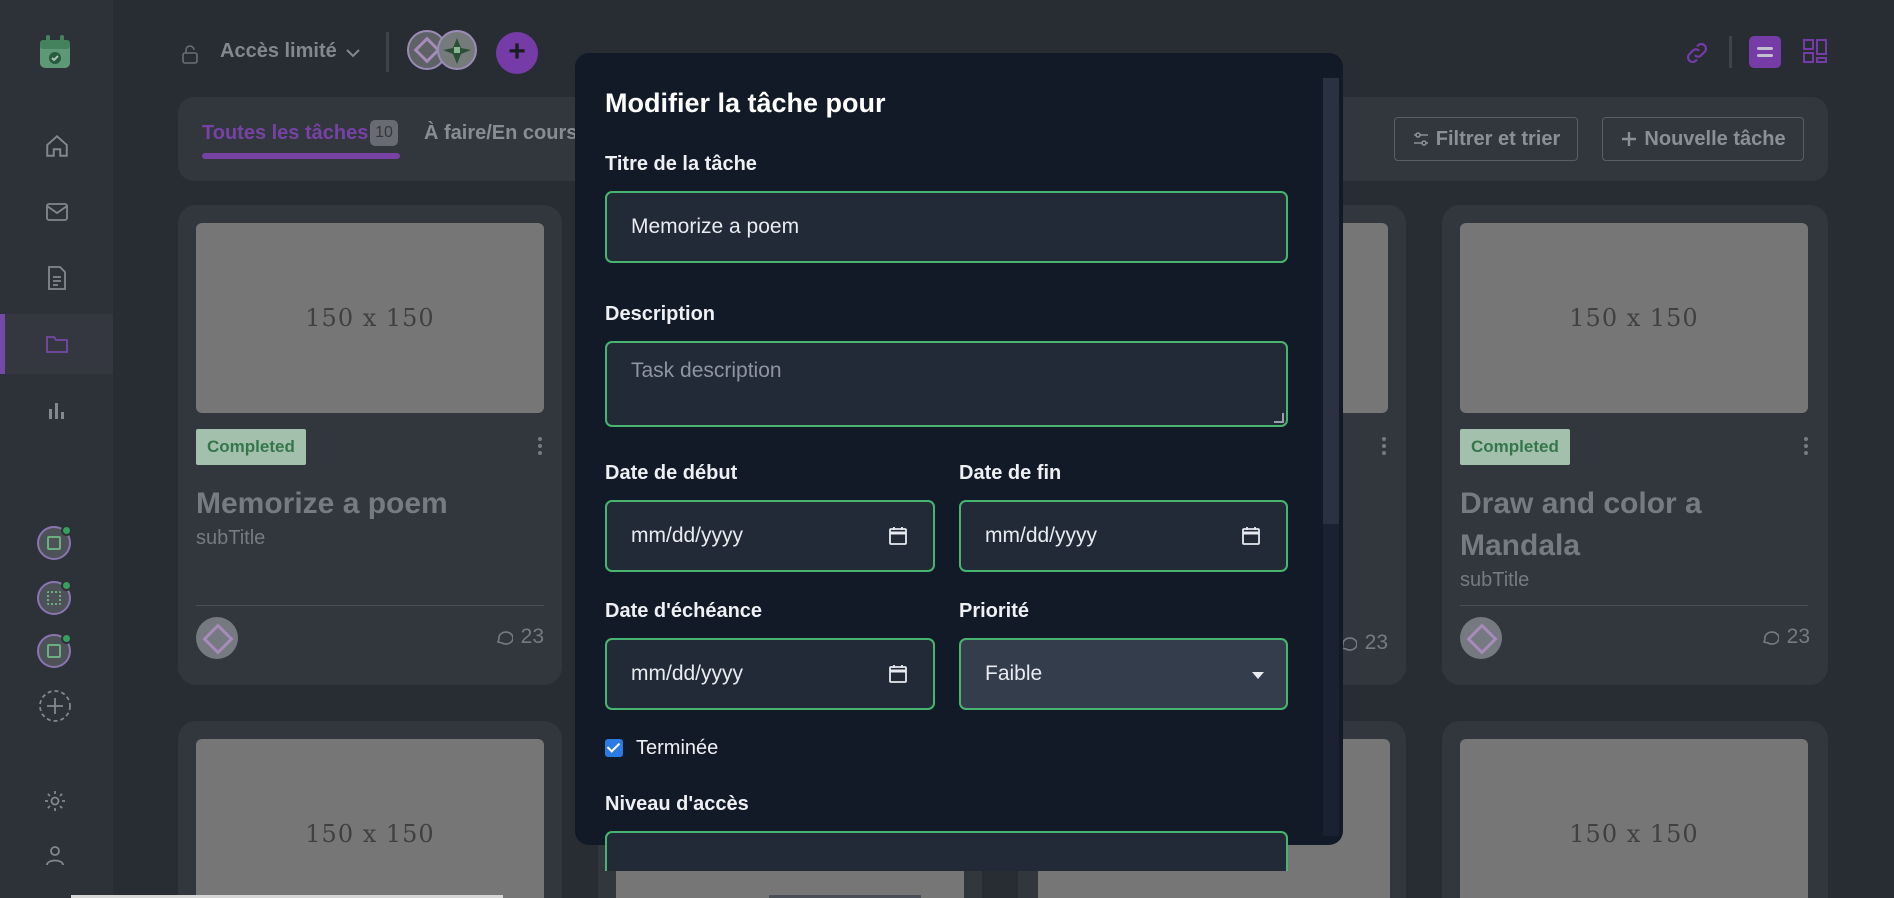 This screenshot has height=898, width=1894. What do you see at coordinates (1258, 675) in the screenshot?
I see `chevron-down-icon` at bounding box center [1258, 675].